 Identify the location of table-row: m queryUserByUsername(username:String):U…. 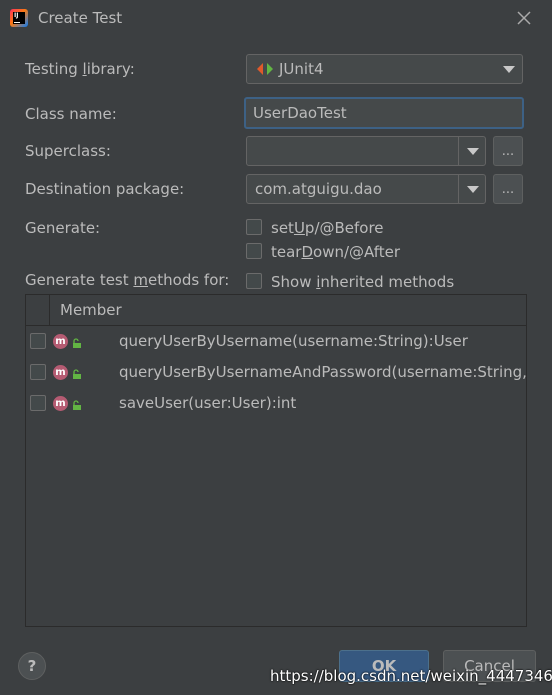
(276, 341).